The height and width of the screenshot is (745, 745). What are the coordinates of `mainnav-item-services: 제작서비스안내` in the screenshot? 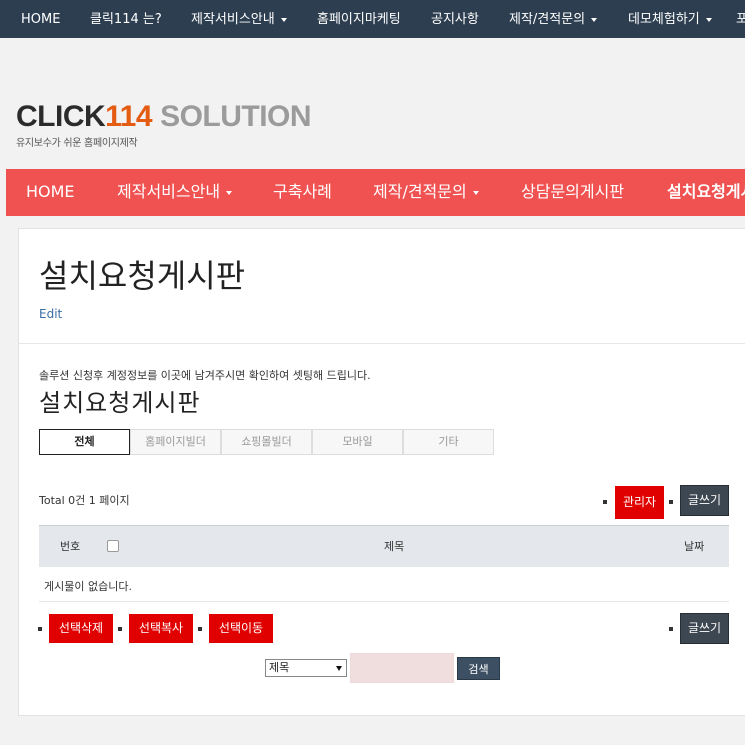 It's located at (175, 192).